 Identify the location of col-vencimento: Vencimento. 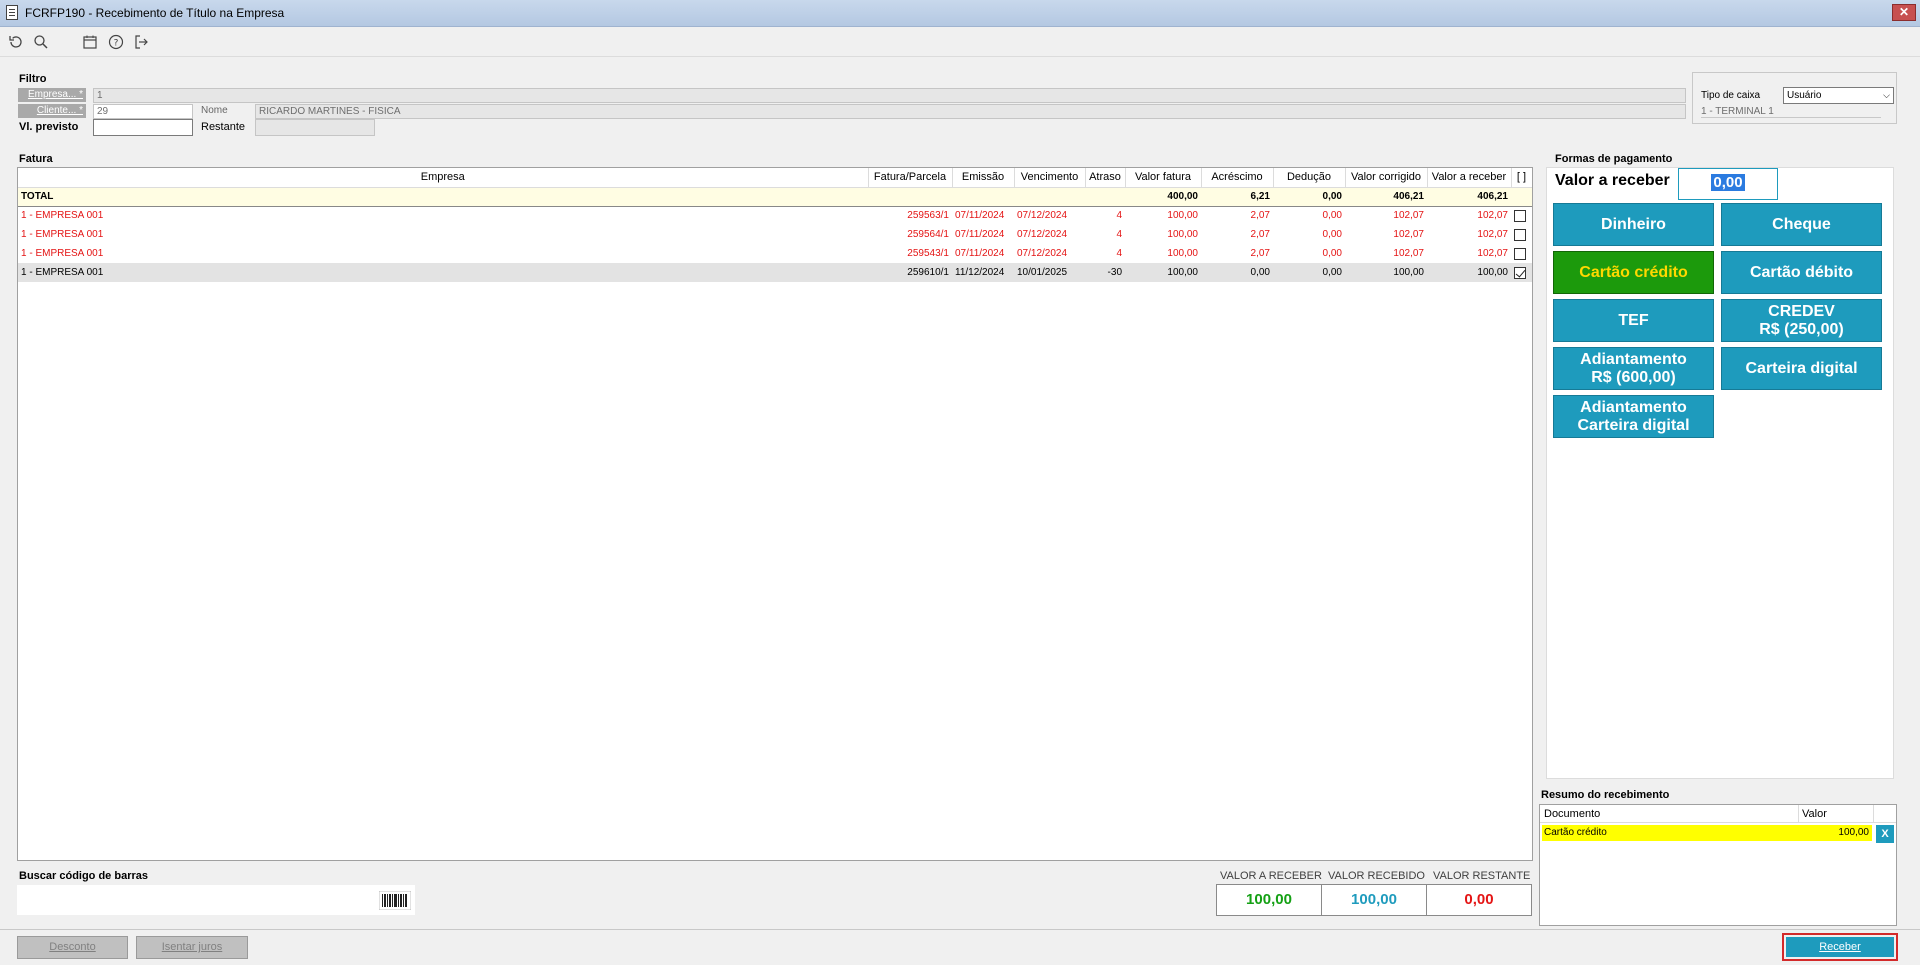
(1050, 178).